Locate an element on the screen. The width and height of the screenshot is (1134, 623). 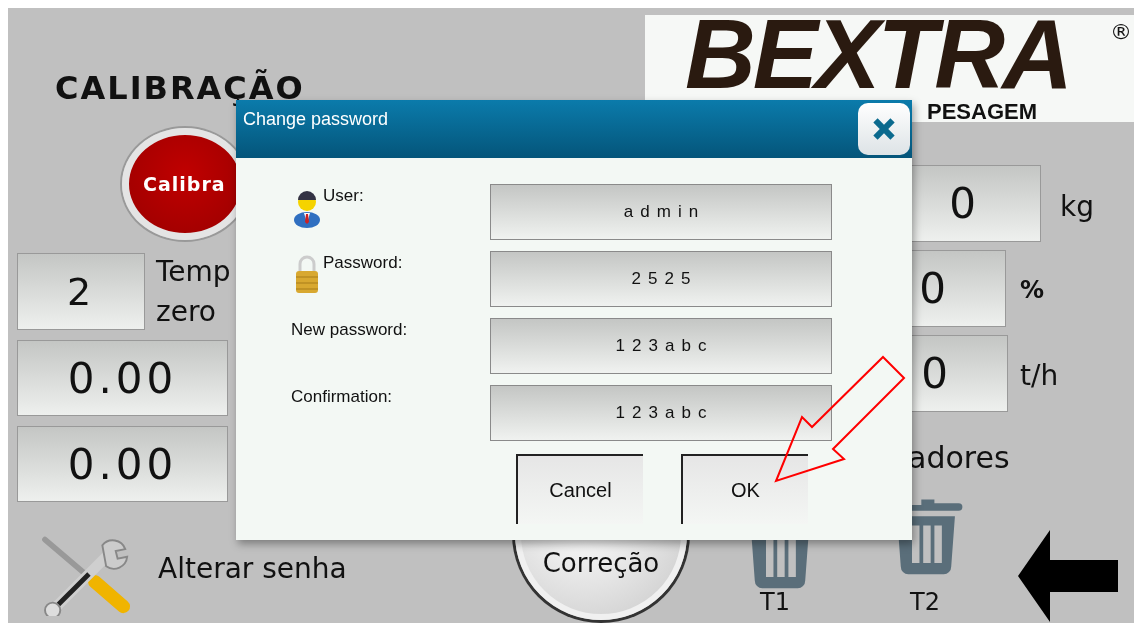
zero-time-field: 2 is located at coordinates (81, 291).